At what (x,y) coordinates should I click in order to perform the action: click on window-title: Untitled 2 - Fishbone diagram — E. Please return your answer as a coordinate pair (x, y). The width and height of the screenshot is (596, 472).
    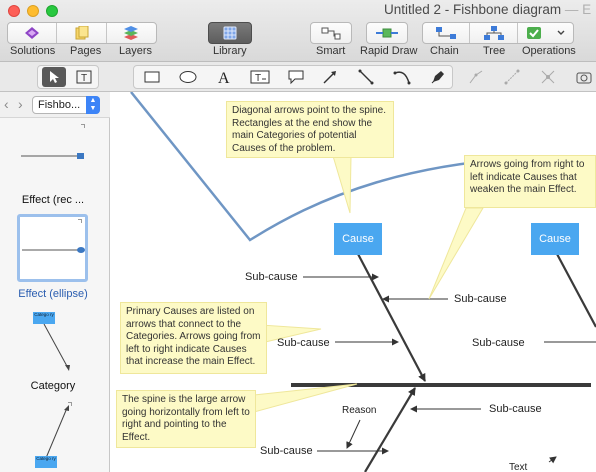
    Looking at the image, I should click on (487, 9).